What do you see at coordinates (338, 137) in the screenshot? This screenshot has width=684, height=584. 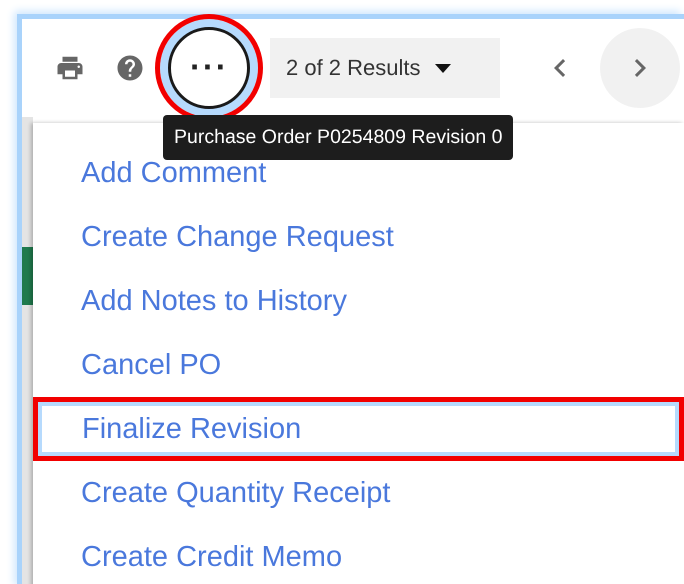 I see `tooltip: Purchase Order P0254809 Revision 0` at bounding box center [338, 137].